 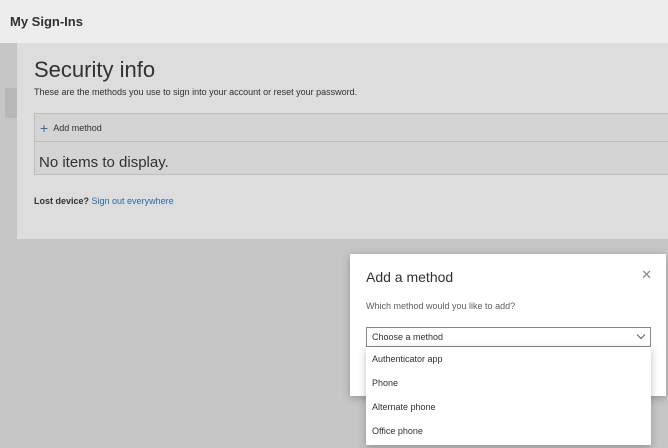 I want to click on option-alternate-phone: Alternate phone, so click(x=508, y=407).